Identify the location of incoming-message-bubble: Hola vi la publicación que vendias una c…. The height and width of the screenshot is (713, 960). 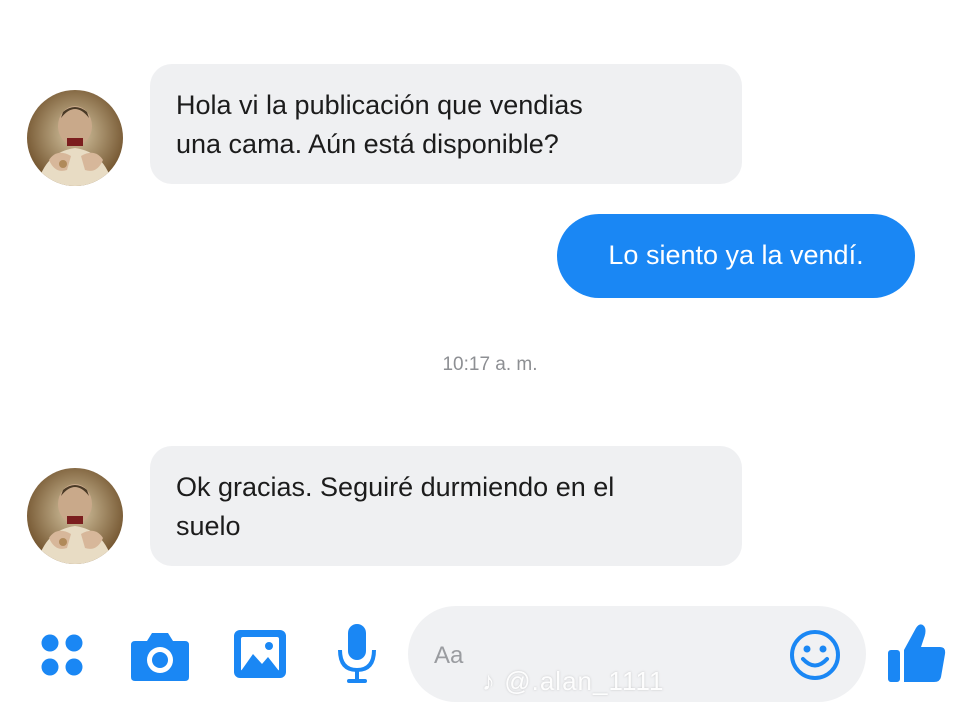
(446, 124).